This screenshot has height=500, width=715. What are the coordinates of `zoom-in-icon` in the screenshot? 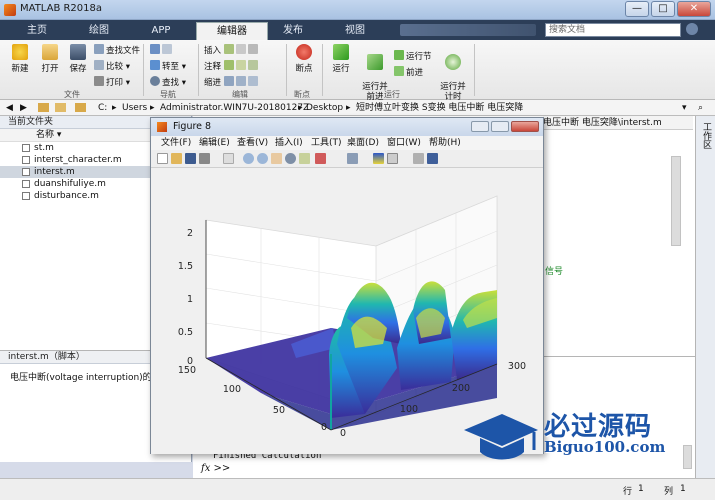 It's located at (248, 158).